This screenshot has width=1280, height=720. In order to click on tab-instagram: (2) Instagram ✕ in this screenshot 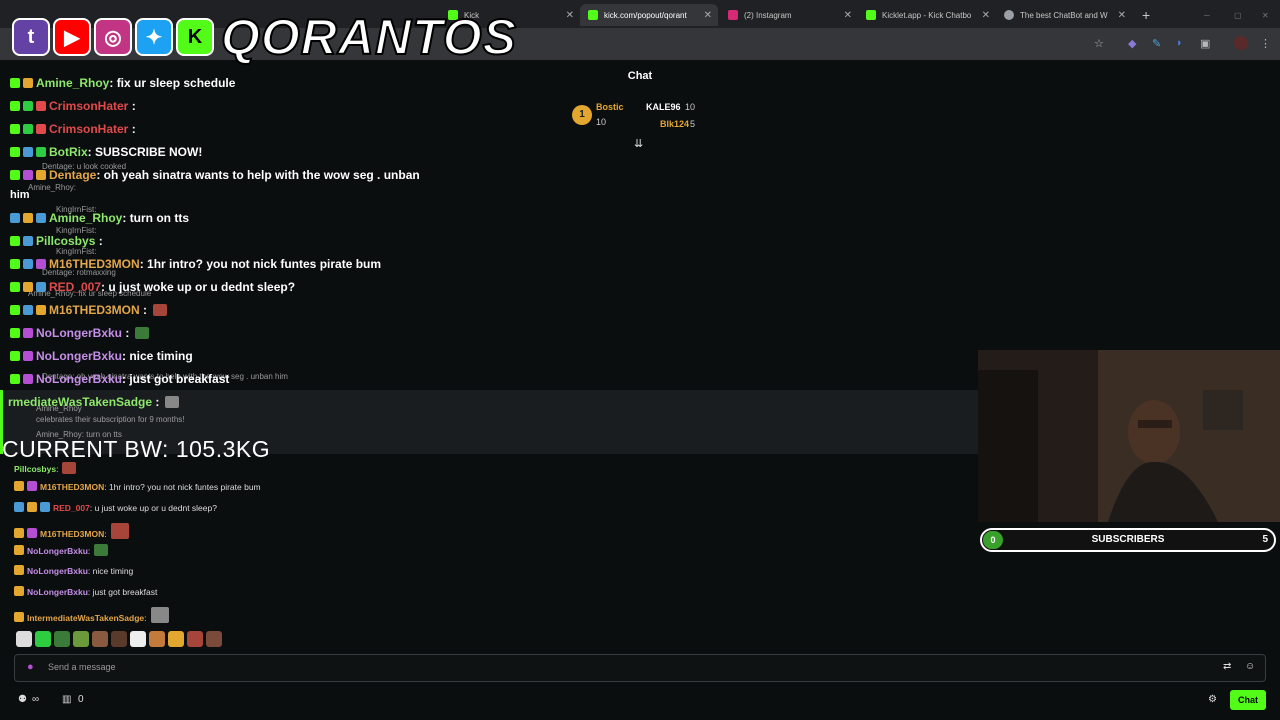, I will do `click(789, 15)`.